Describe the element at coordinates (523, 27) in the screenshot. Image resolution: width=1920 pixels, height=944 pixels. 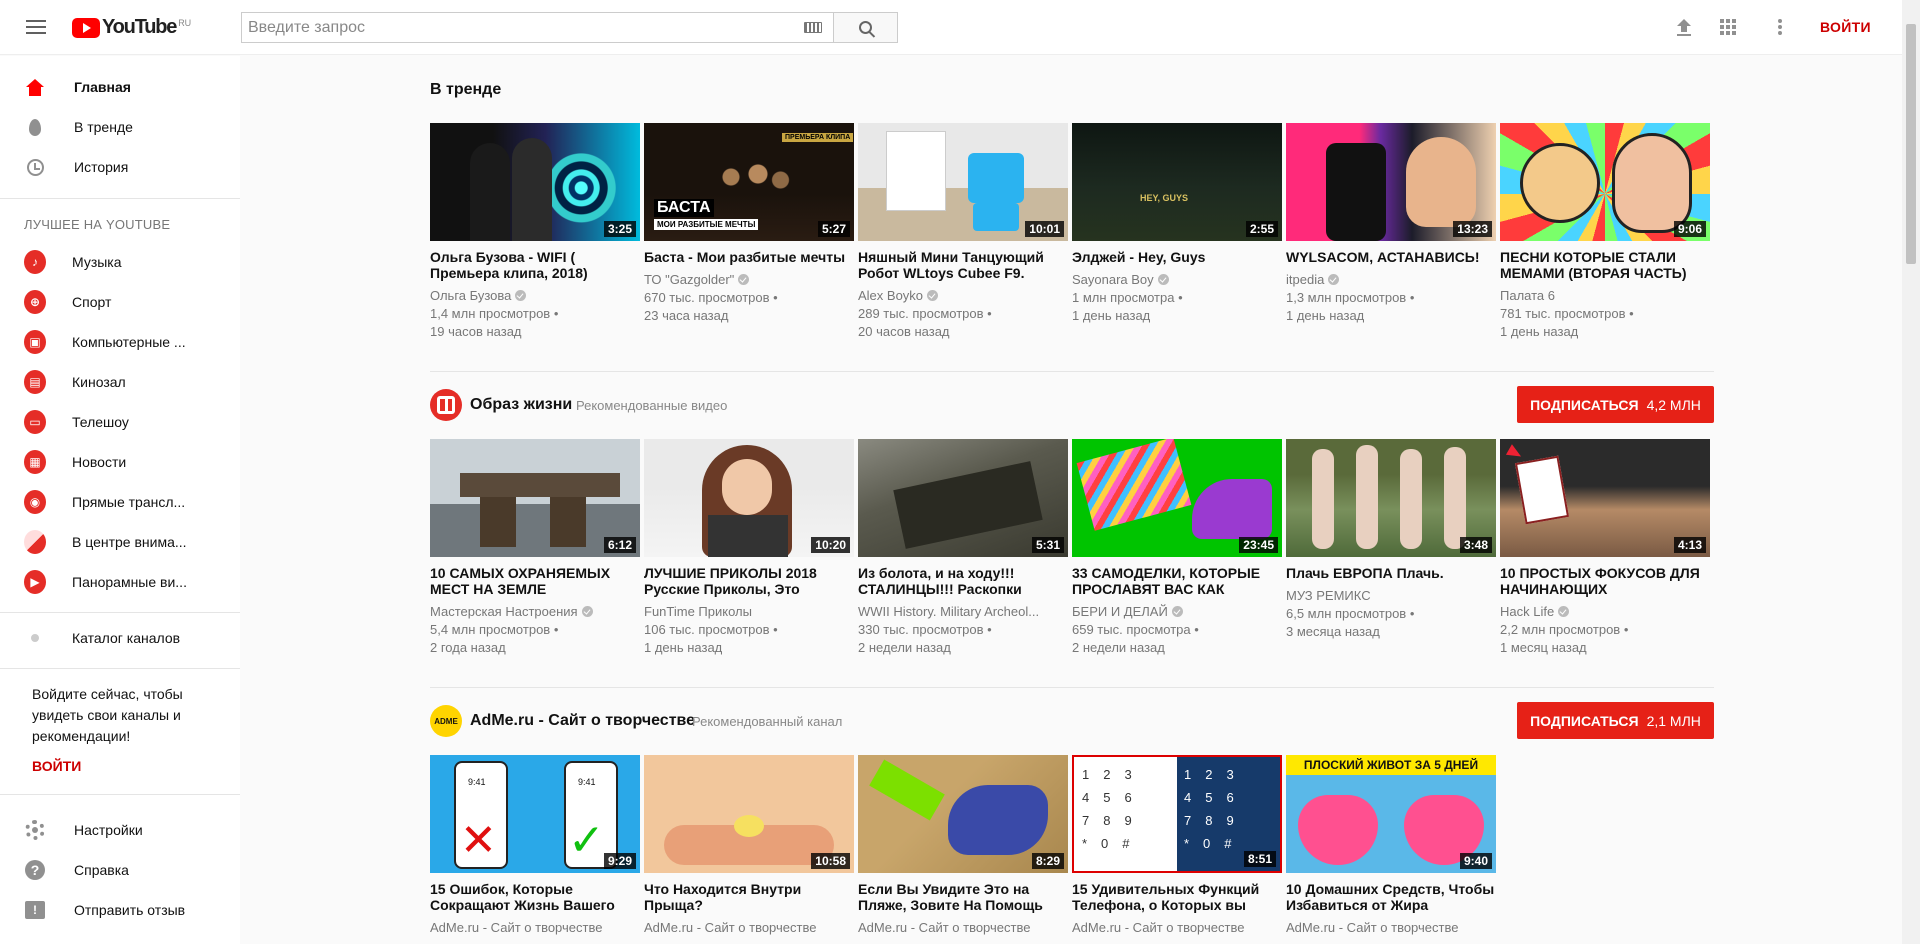
I see `search-input` at that location.